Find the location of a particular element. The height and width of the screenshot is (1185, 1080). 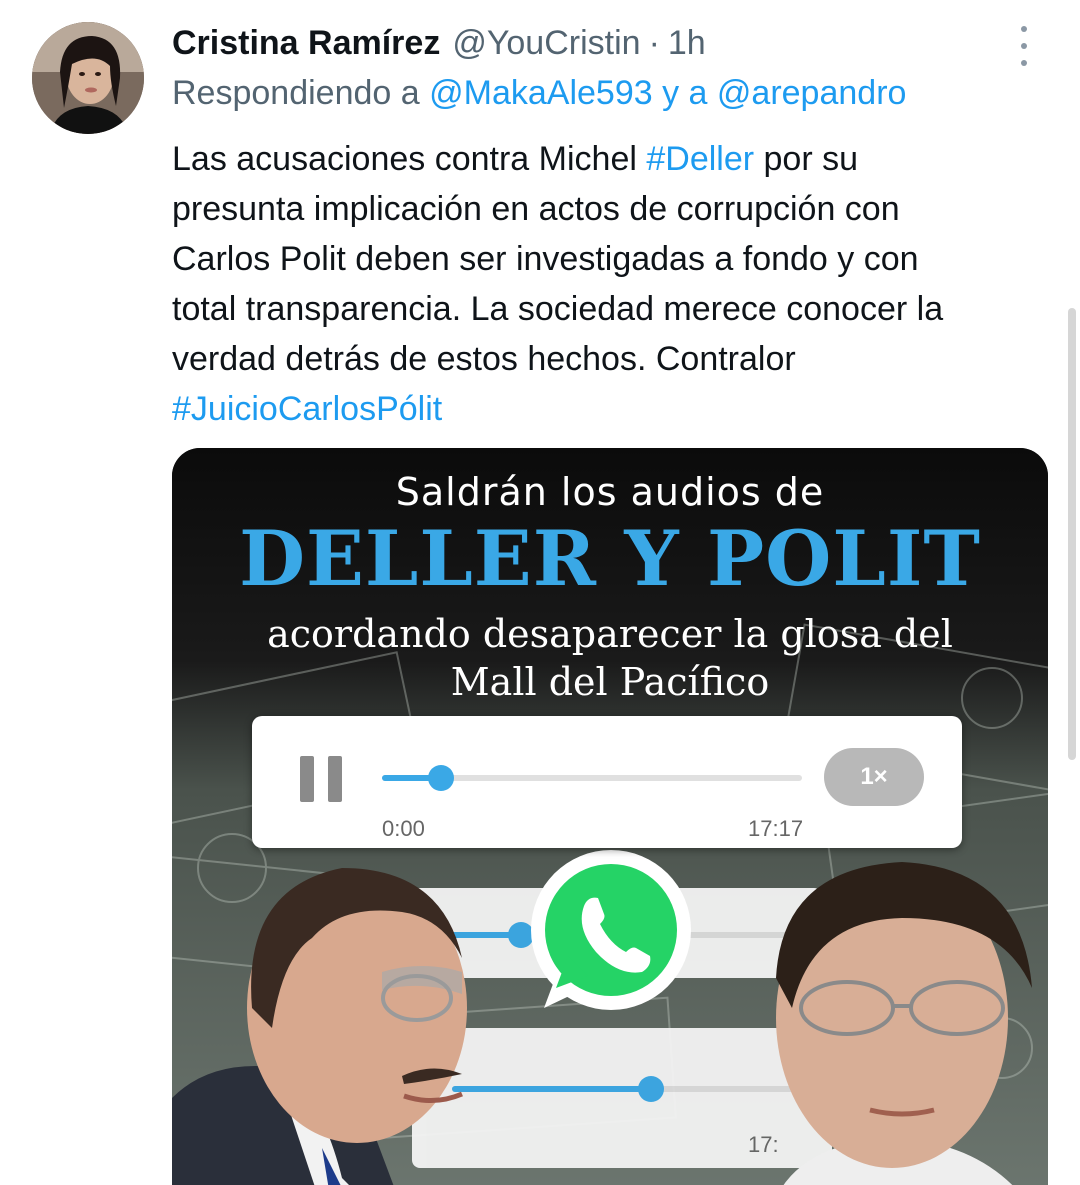

avatar is located at coordinates (88, 78).